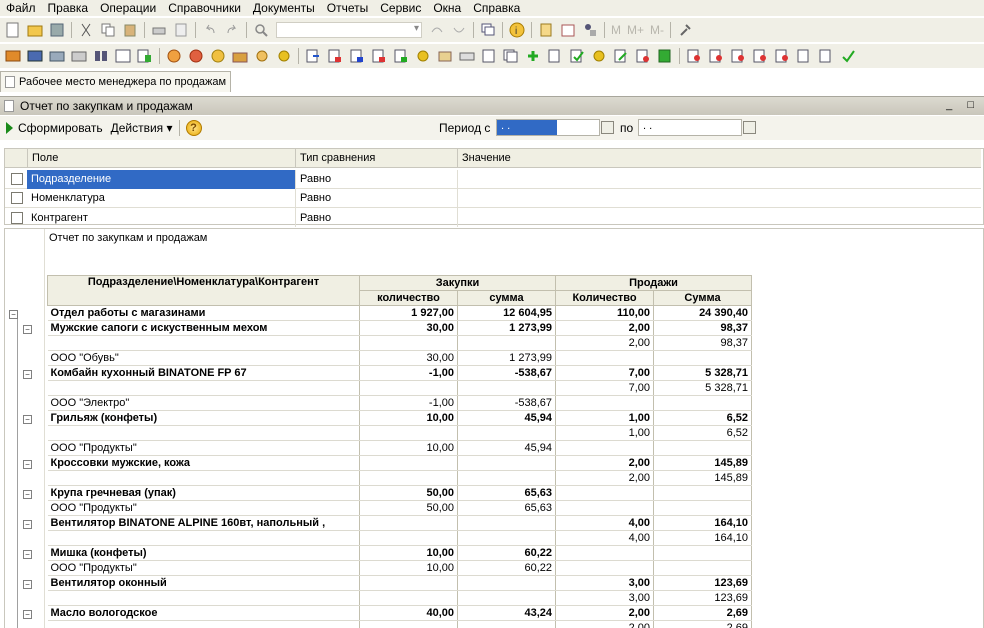 The width and height of the screenshot is (984, 628). What do you see at coordinates (467, 56) in the screenshot?
I see `truck-icon` at bounding box center [467, 56].